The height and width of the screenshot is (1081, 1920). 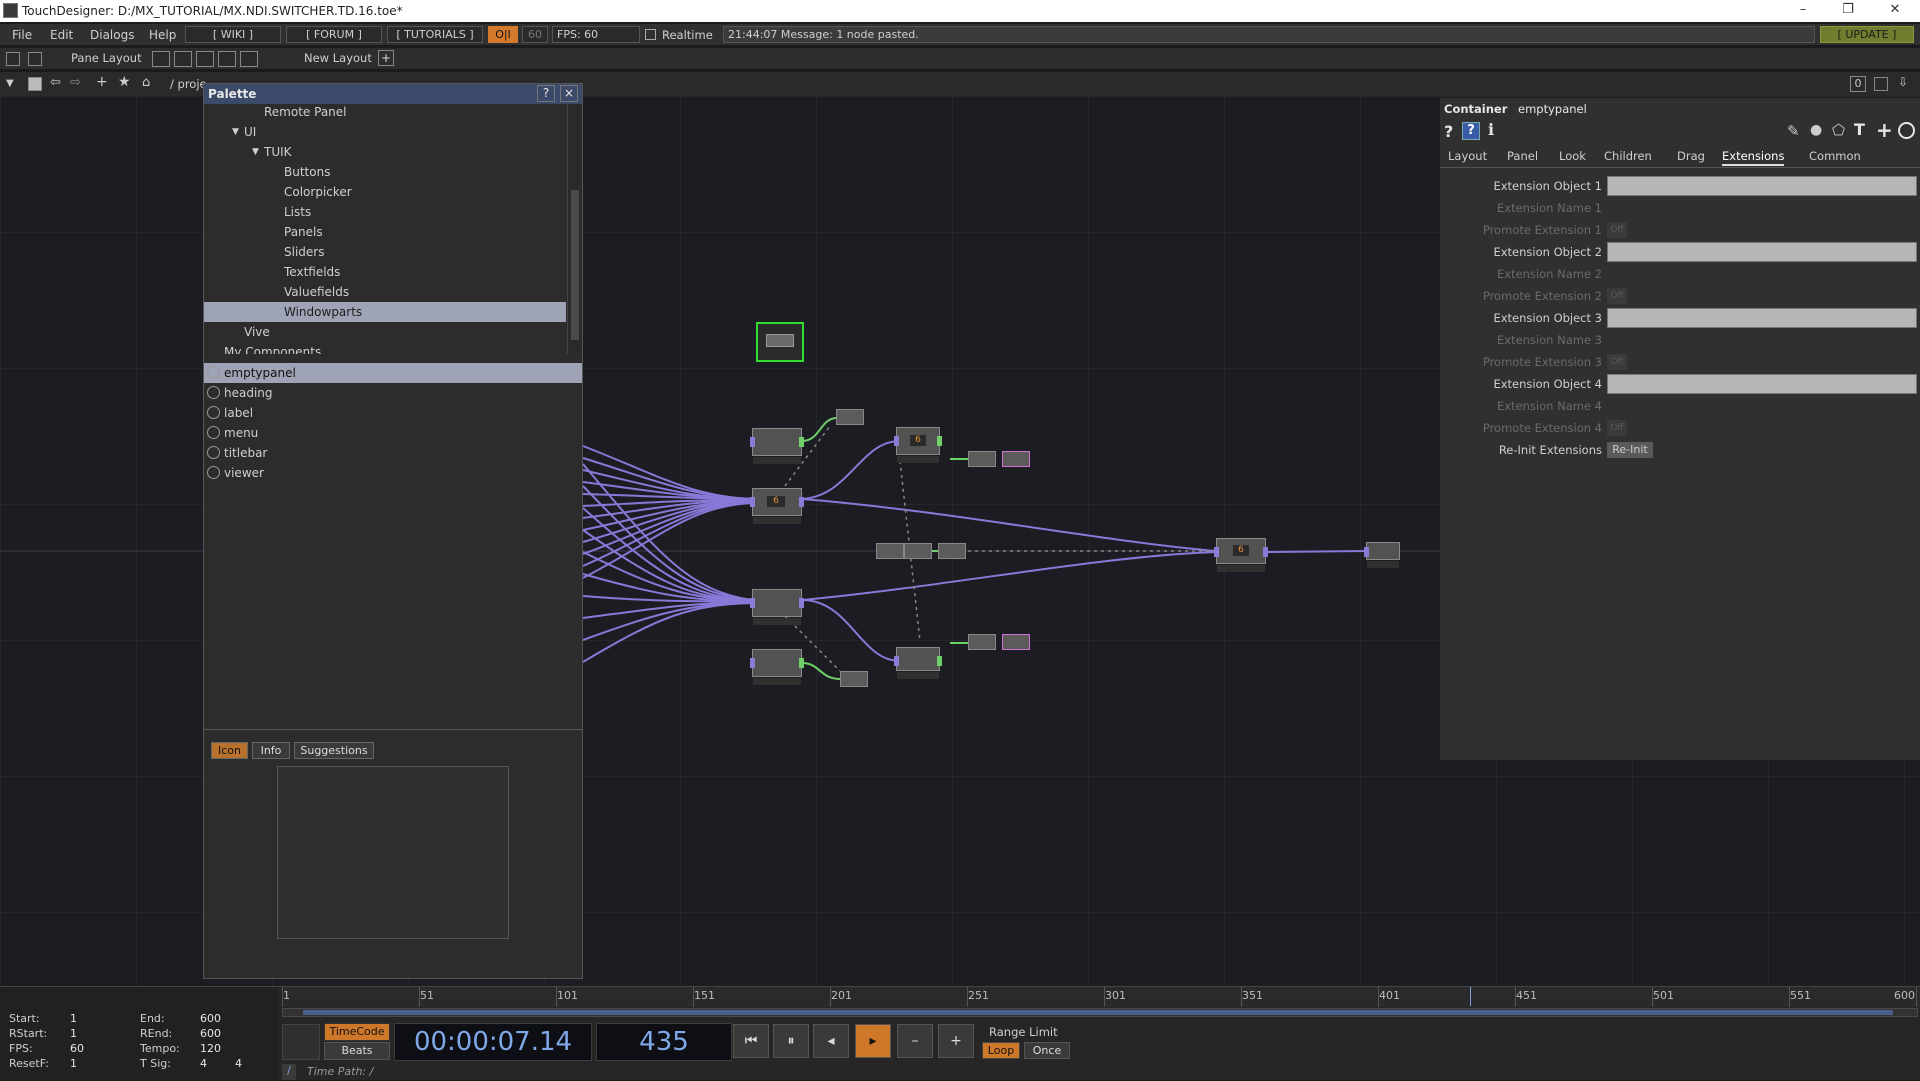 What do you see at coordinates (791, 1041) in the screenshot?
I see `pause-button: ⏸` at bounding box center [791, 1041].